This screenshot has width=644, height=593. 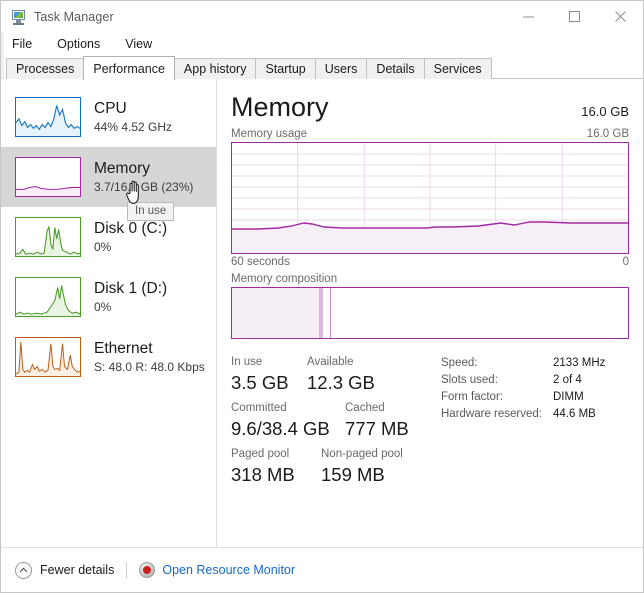 I want to click on maximize-icon, so click(x=574, y=16).